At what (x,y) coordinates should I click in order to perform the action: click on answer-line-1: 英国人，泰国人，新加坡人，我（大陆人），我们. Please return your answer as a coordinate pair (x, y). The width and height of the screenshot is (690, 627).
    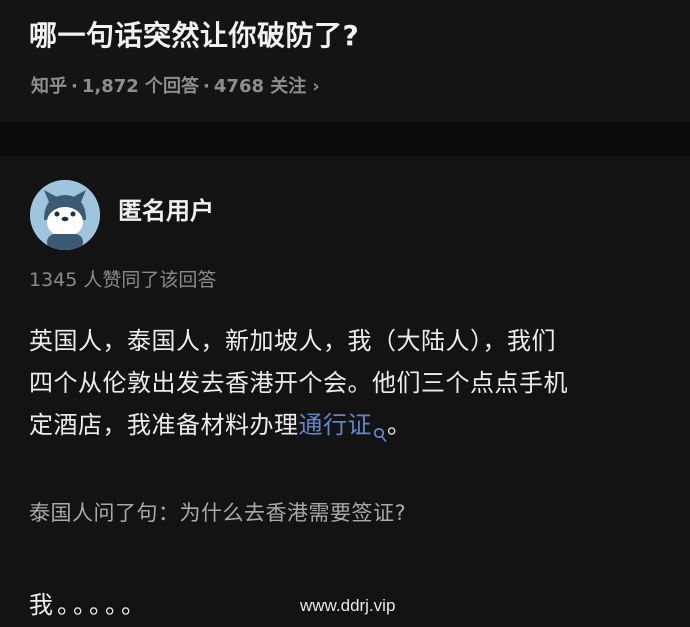
    Looking at the image, I should click on (292, 341).